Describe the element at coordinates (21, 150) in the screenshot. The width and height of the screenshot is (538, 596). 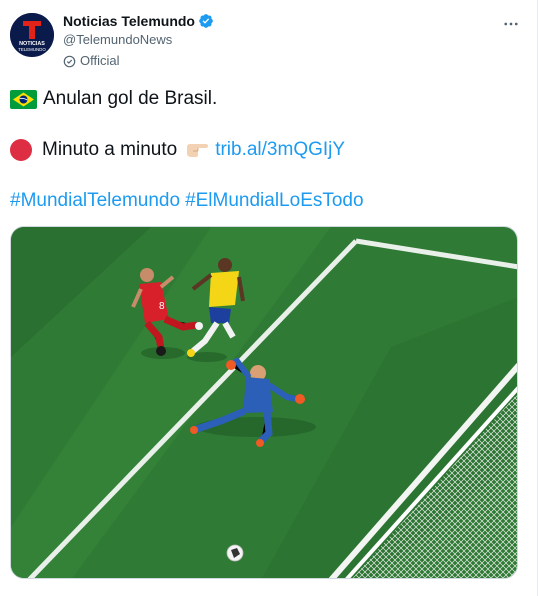
I see `red-circle-emoji` at that location.